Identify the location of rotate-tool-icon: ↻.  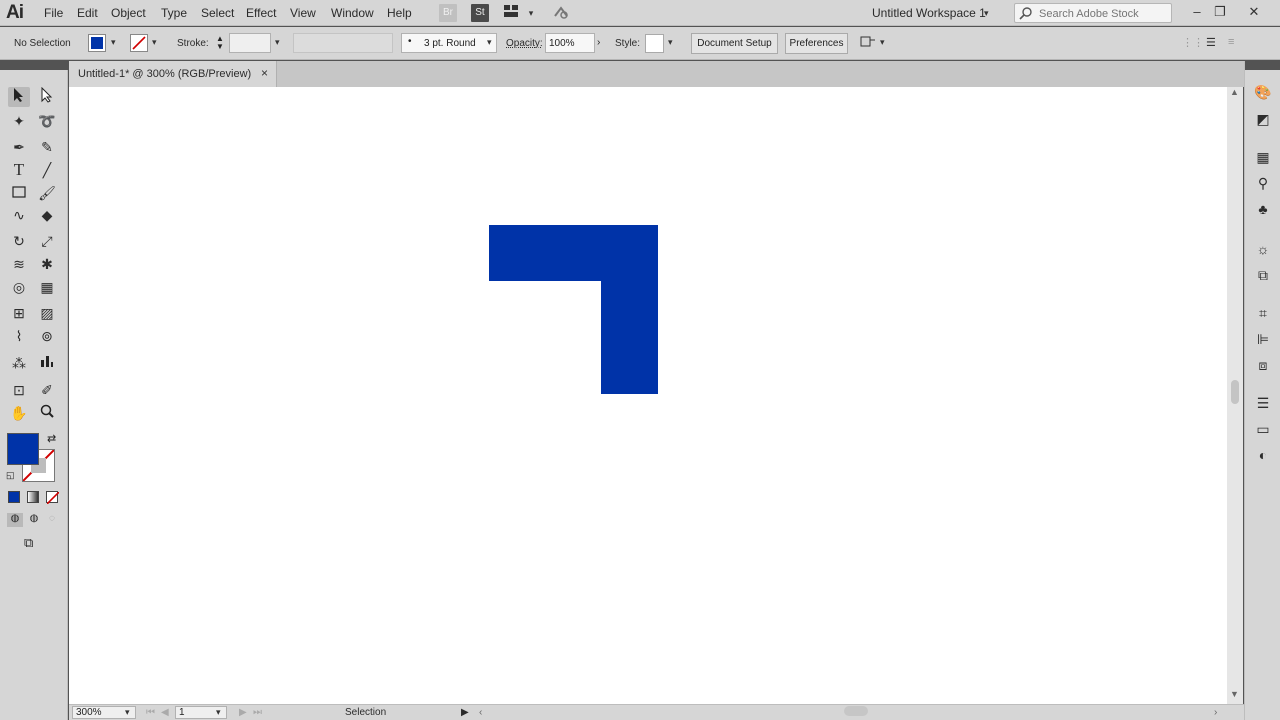
(19, 241).